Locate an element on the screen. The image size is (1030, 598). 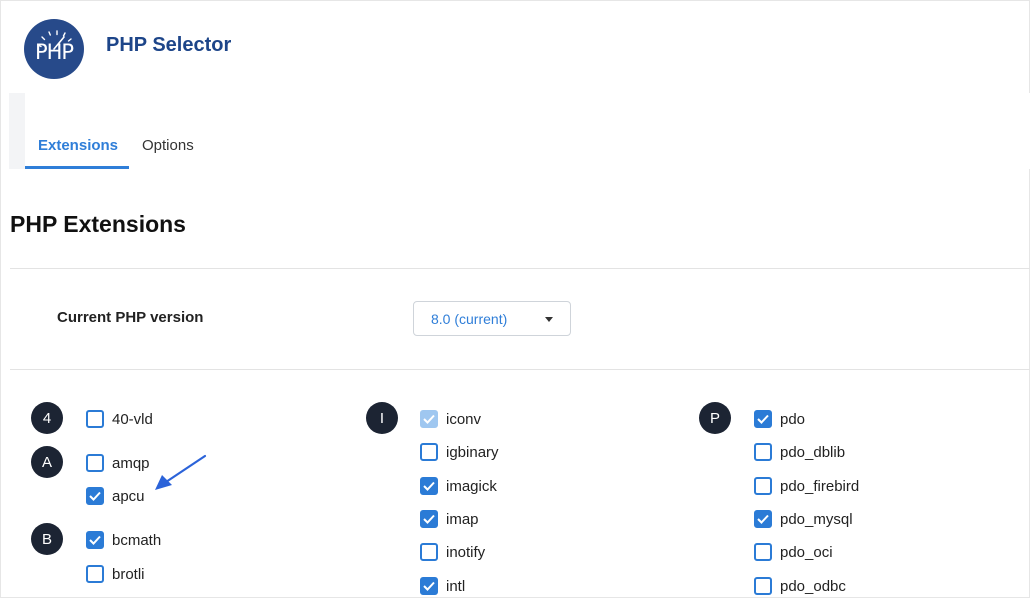
tab-options: Options is located at coordinates (168, 145).